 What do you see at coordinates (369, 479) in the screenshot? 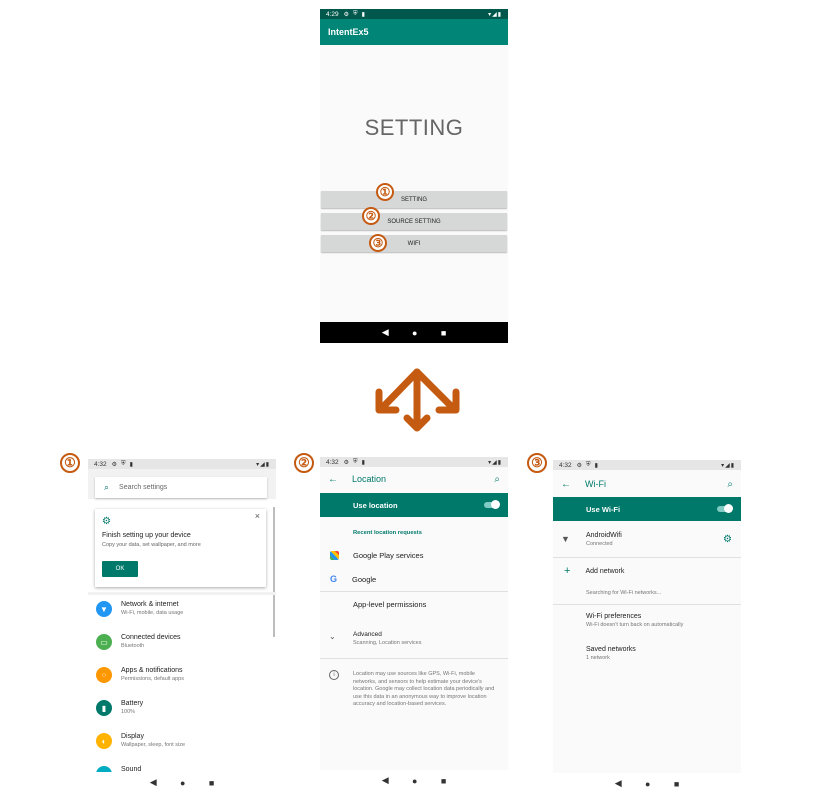
I see `page-title: Location` at bounding box center [369, 479].